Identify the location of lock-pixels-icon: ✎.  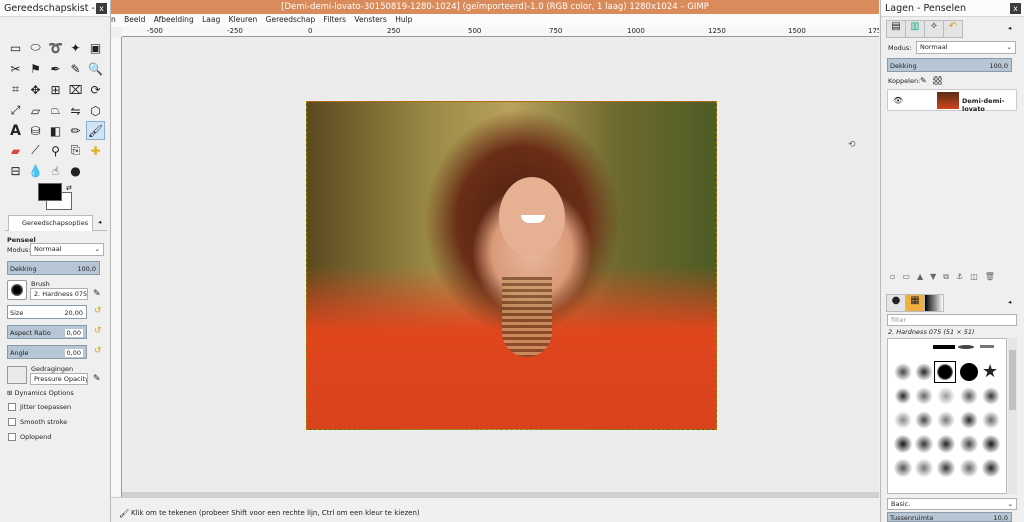
(923, 80).